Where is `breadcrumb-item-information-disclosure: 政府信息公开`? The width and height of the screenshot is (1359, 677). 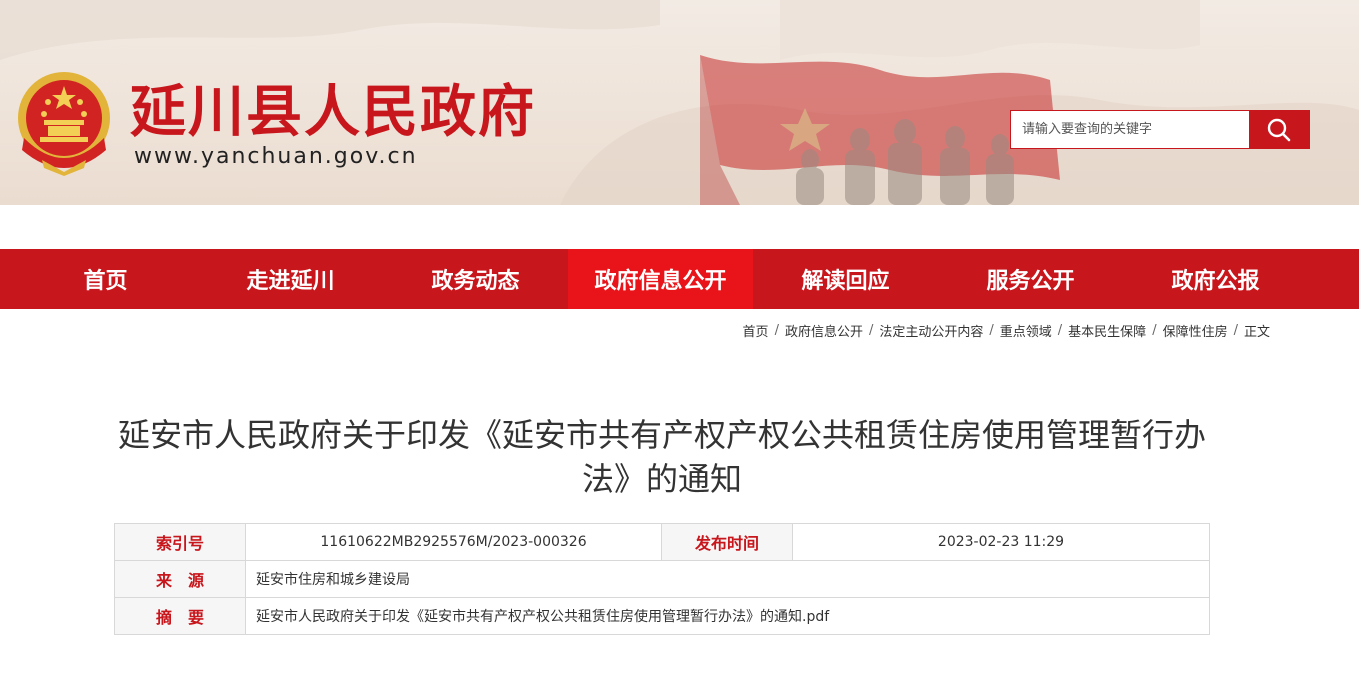
breadcrumb-item-information-disclosure: 政府信息公开 is located at coordinates (824, 330).